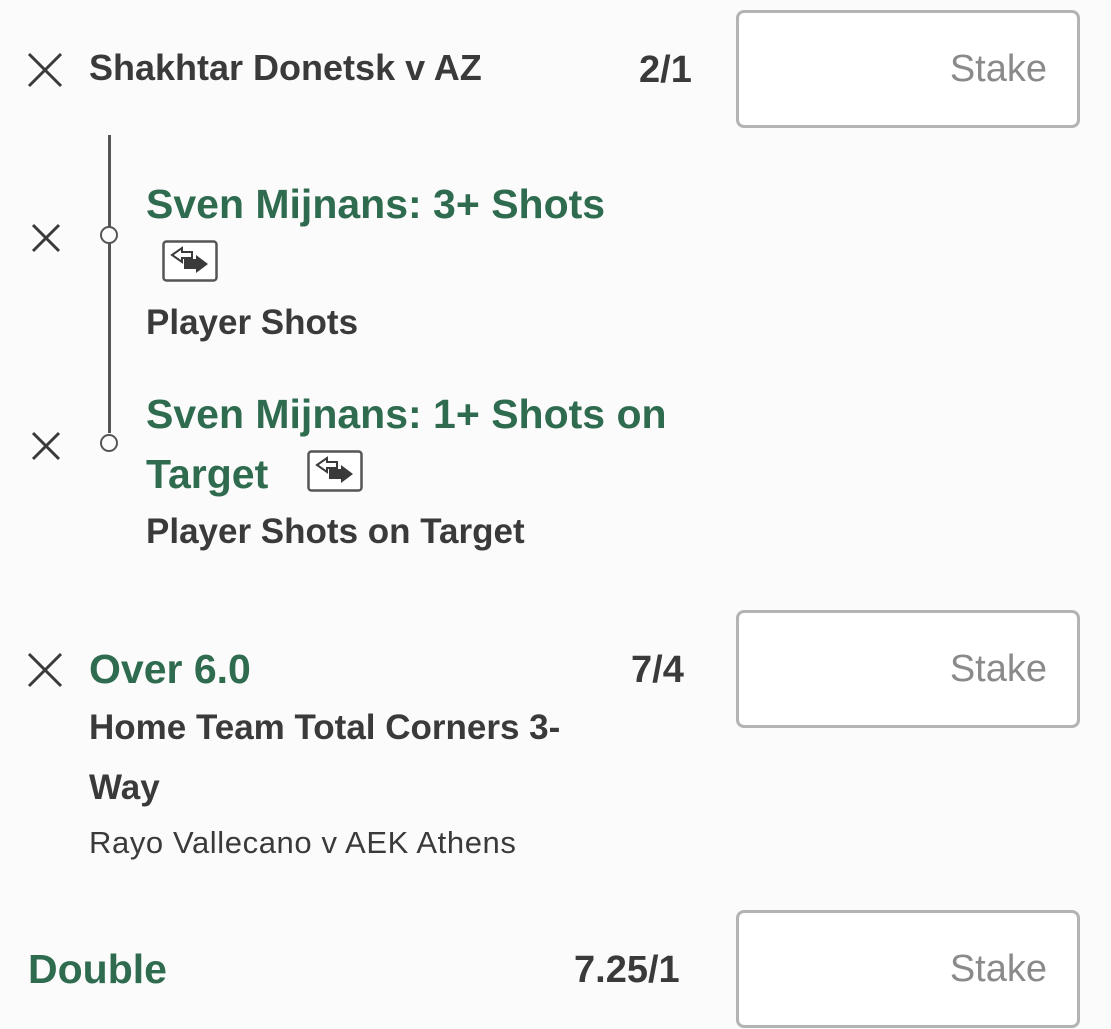 This screenshot has height=1029, width=1111. What do you see at coordinates (303, 842) in the screenshot?
I see `bet-event: Rayo Vallecano v AEK Athens` at bounding box center [303, 842].